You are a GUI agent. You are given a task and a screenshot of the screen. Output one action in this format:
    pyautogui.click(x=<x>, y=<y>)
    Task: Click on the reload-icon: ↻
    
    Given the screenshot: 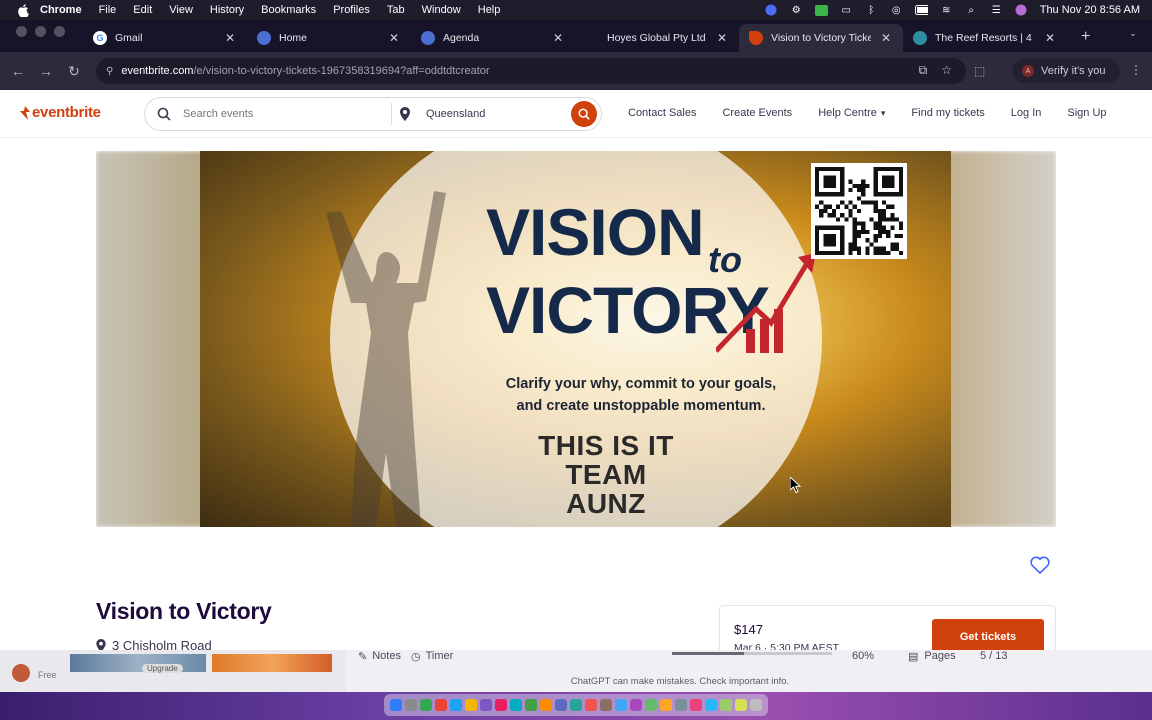 What is the action you would take?
    pyautogui.click(x=74, y=71)
    